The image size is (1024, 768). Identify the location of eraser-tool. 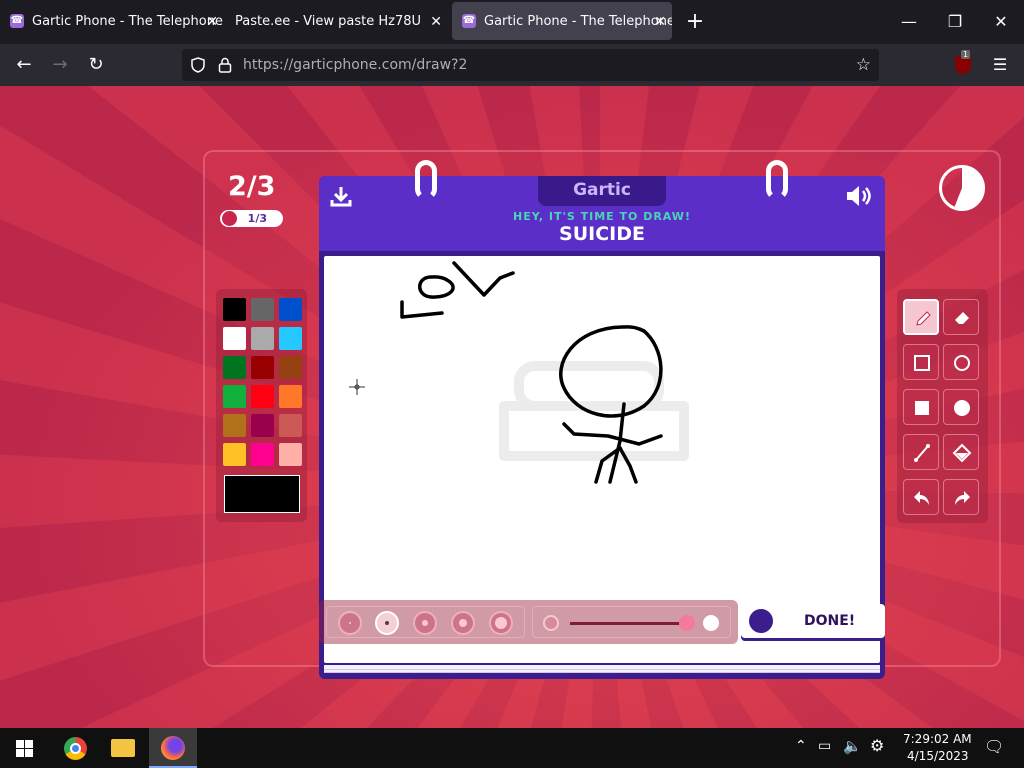
(961, 317).